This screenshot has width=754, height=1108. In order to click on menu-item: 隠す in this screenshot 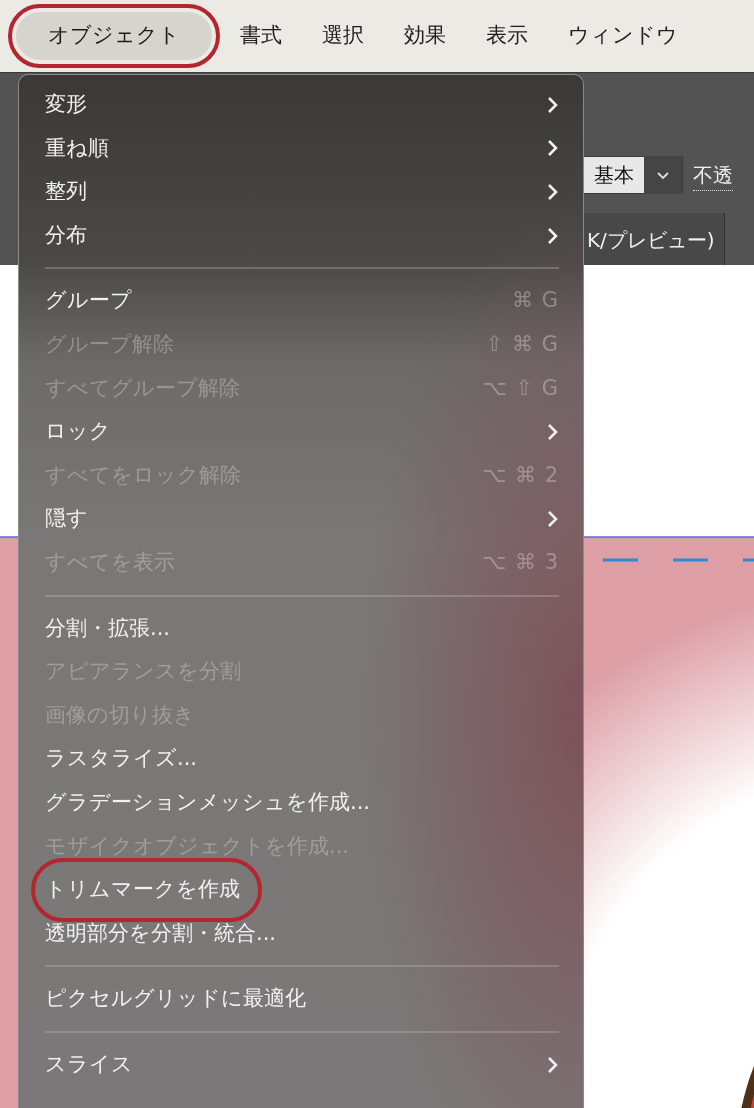, I will do `click(301, 519)`.